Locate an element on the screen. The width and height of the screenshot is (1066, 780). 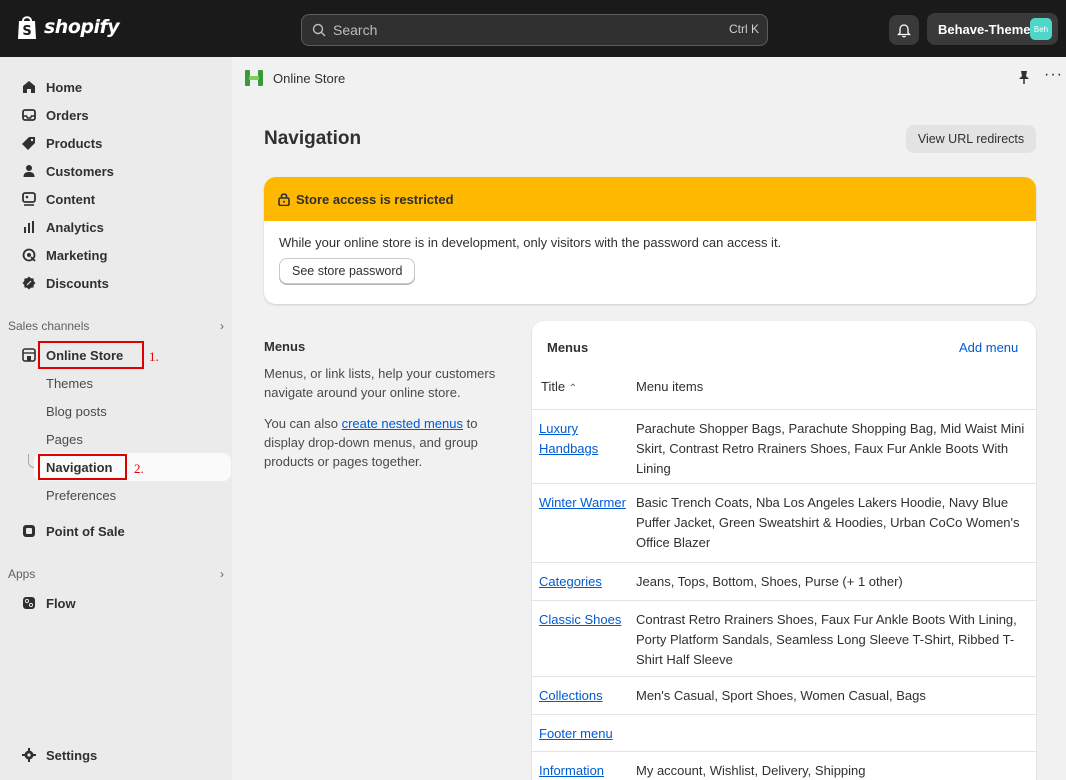
sidebar-item-settings: Settings is located at coordinates (116, 755).